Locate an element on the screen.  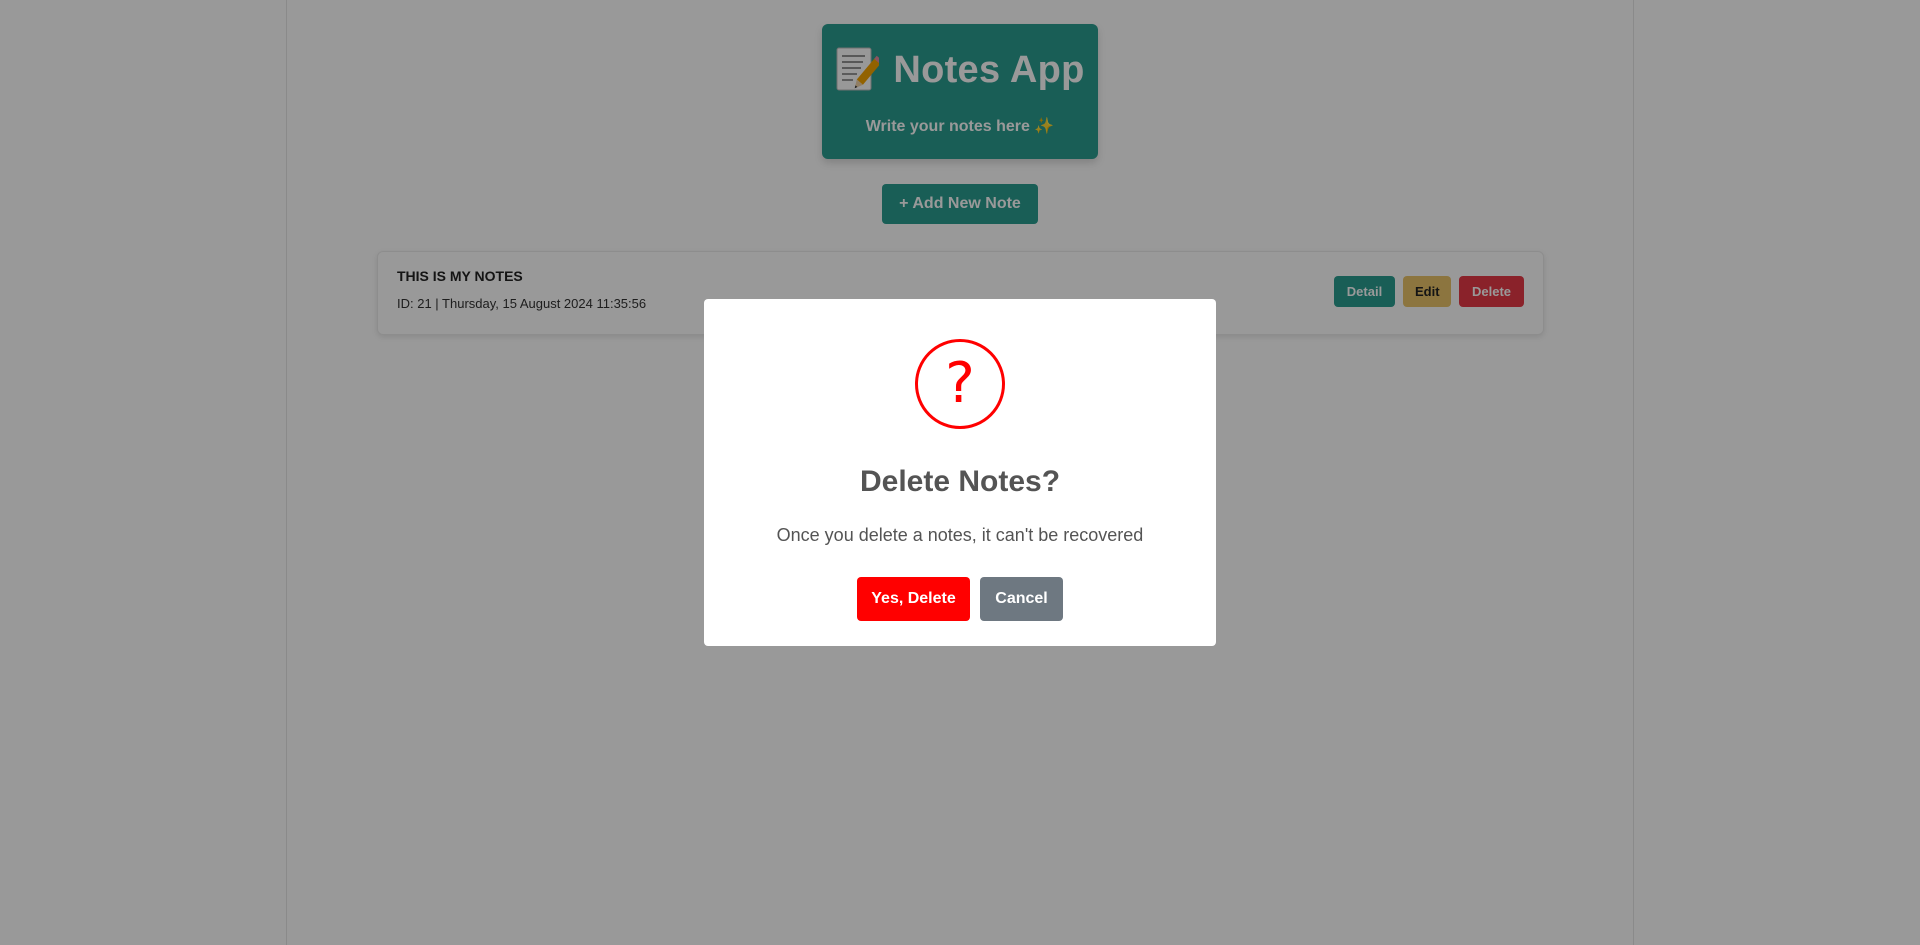
dialog-actions: Yes, Delete Cancel is located at coordinates (960, 599).